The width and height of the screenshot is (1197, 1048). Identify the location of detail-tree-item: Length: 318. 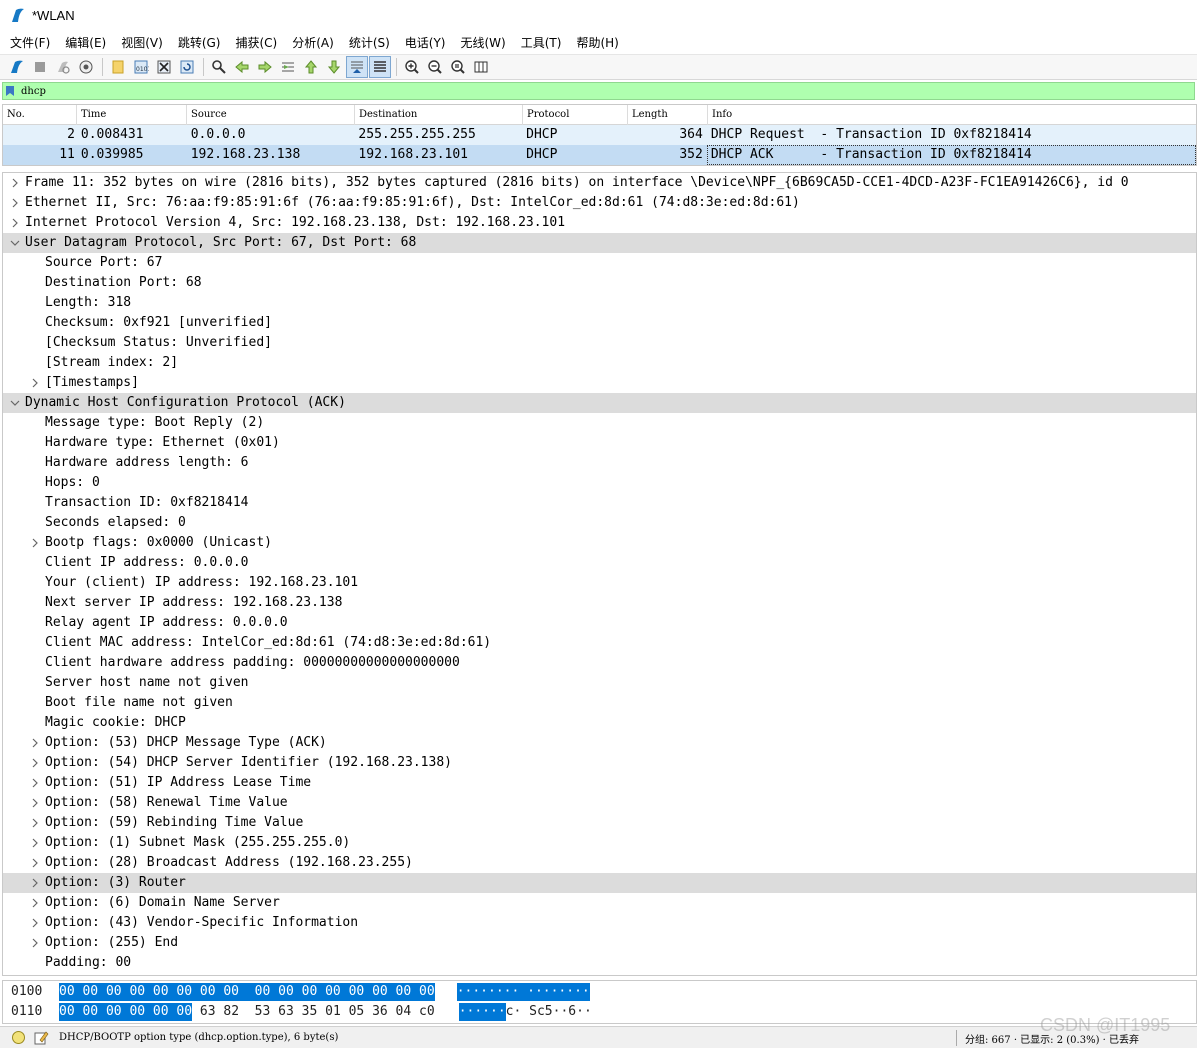
(599, 303).